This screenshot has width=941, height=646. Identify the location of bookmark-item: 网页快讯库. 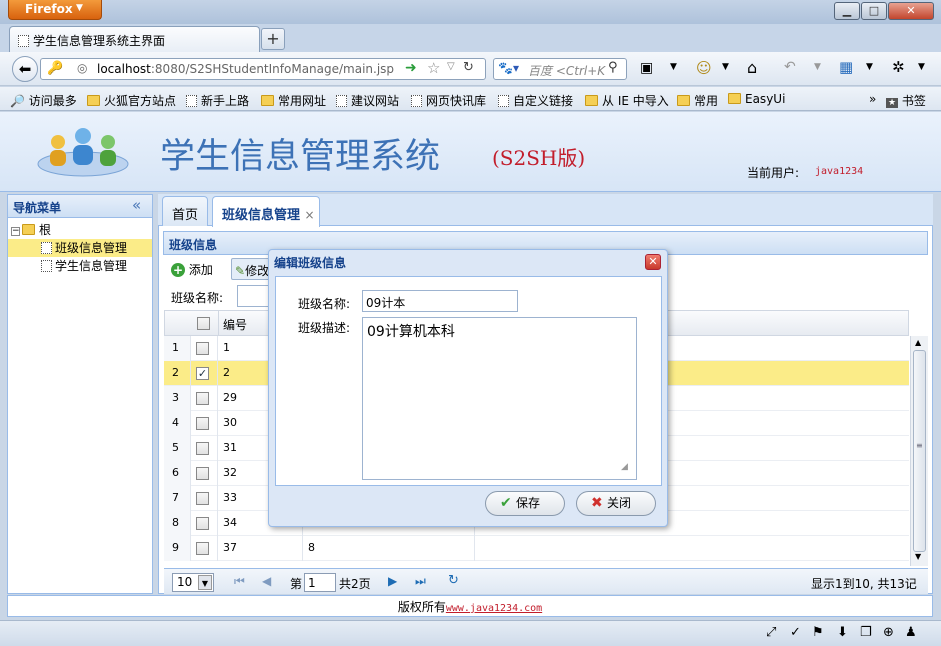
(448, 100).